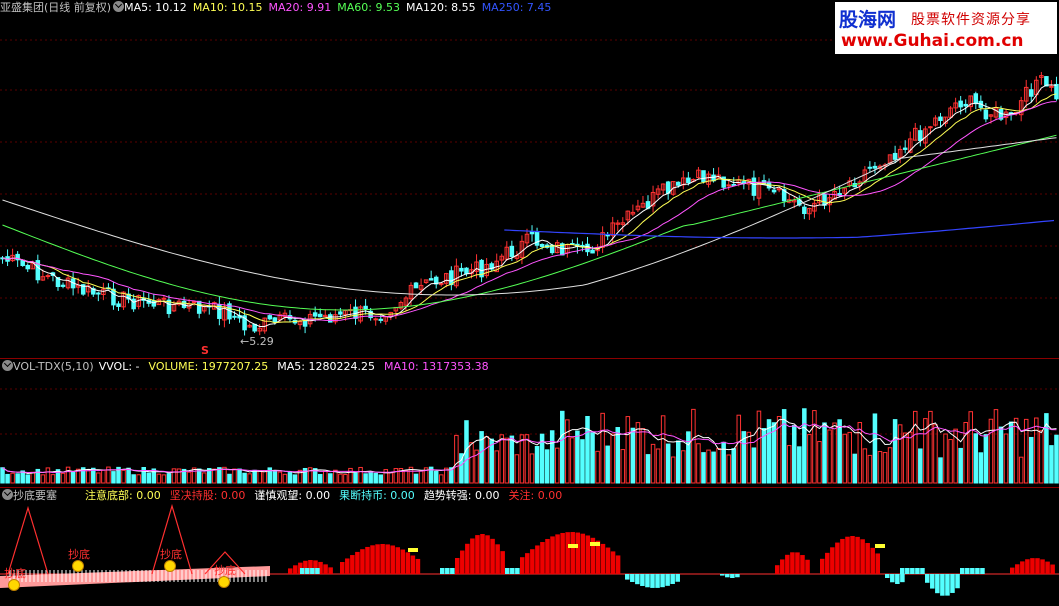 This screenshot has height=606, width=1059. What do you see at coordinates (300, 7) in the screenshot?
I see `header-field: MA20: 9.91` at bounding box center [300, 7].